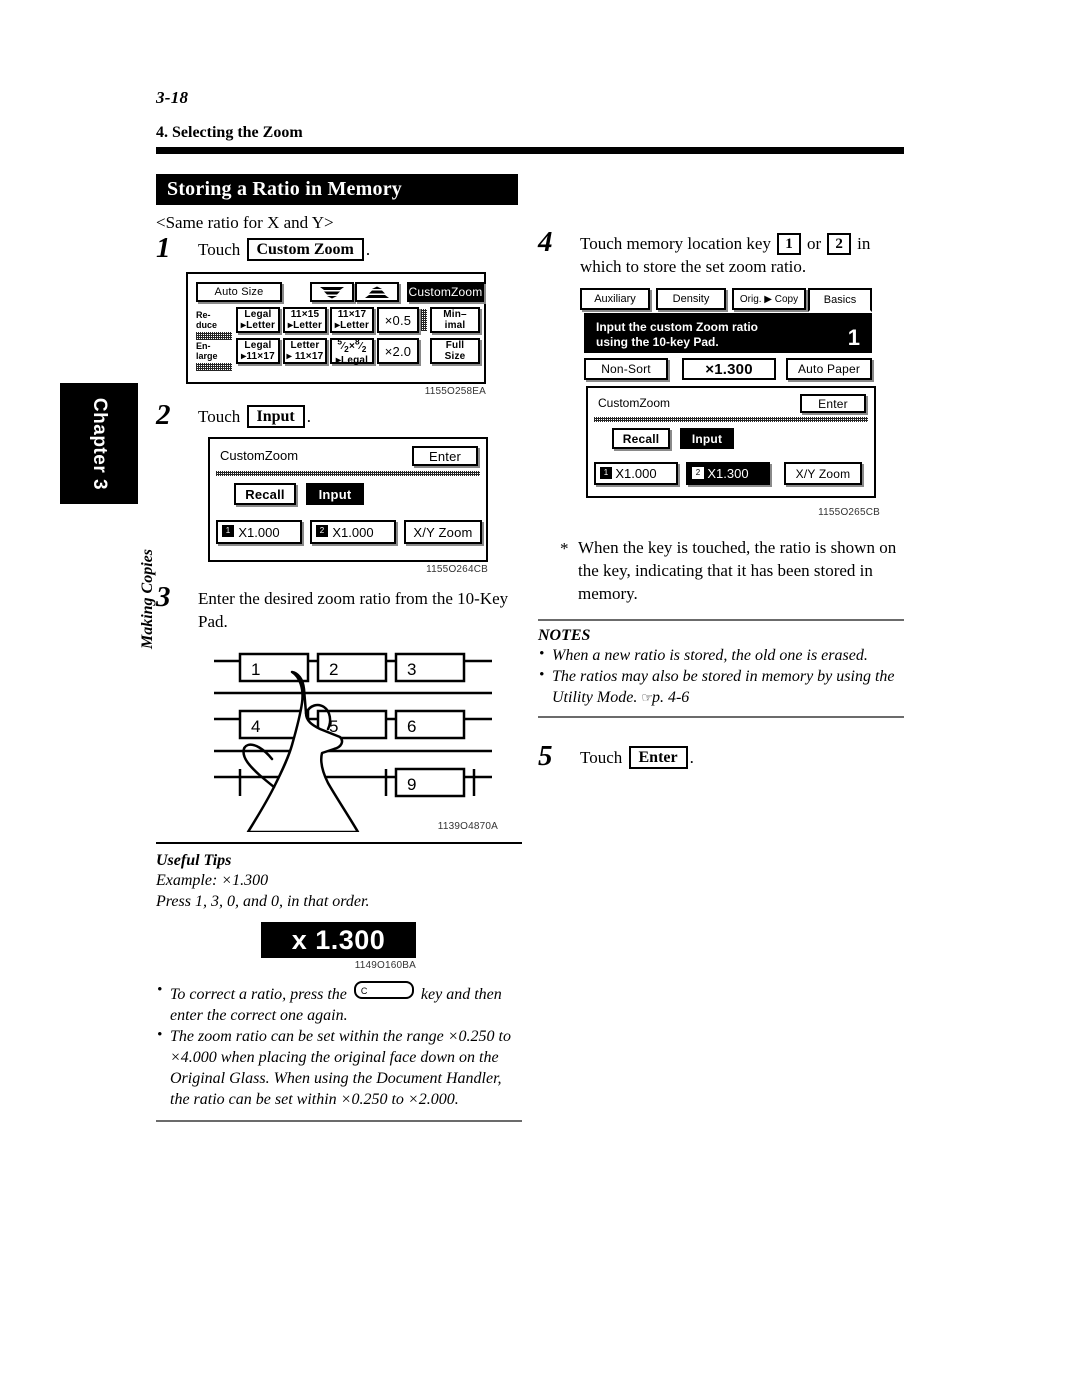 The image size is (1080, 1397). I want to click on enlarge-key-2: Letter ▸ 11×17, so click(305, 351).